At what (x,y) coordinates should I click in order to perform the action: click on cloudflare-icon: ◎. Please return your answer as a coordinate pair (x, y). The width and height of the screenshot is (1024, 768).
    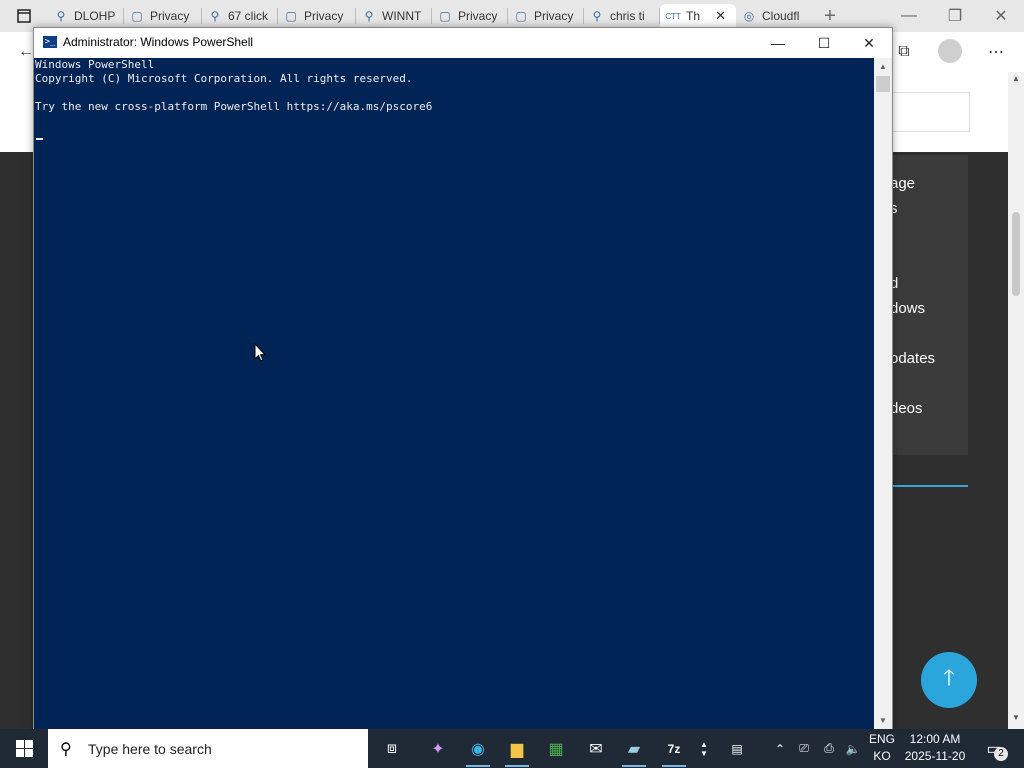
    Looking at the image, I should click on (749, 16).